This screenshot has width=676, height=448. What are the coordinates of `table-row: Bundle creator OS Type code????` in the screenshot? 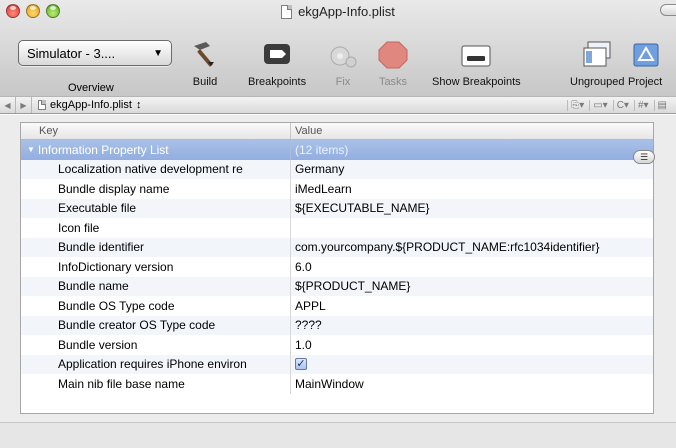 It's located at (337, 325).